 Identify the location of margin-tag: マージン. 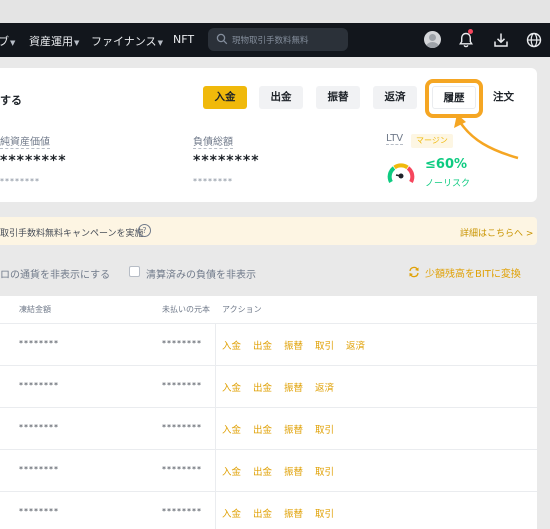
(432, 141).